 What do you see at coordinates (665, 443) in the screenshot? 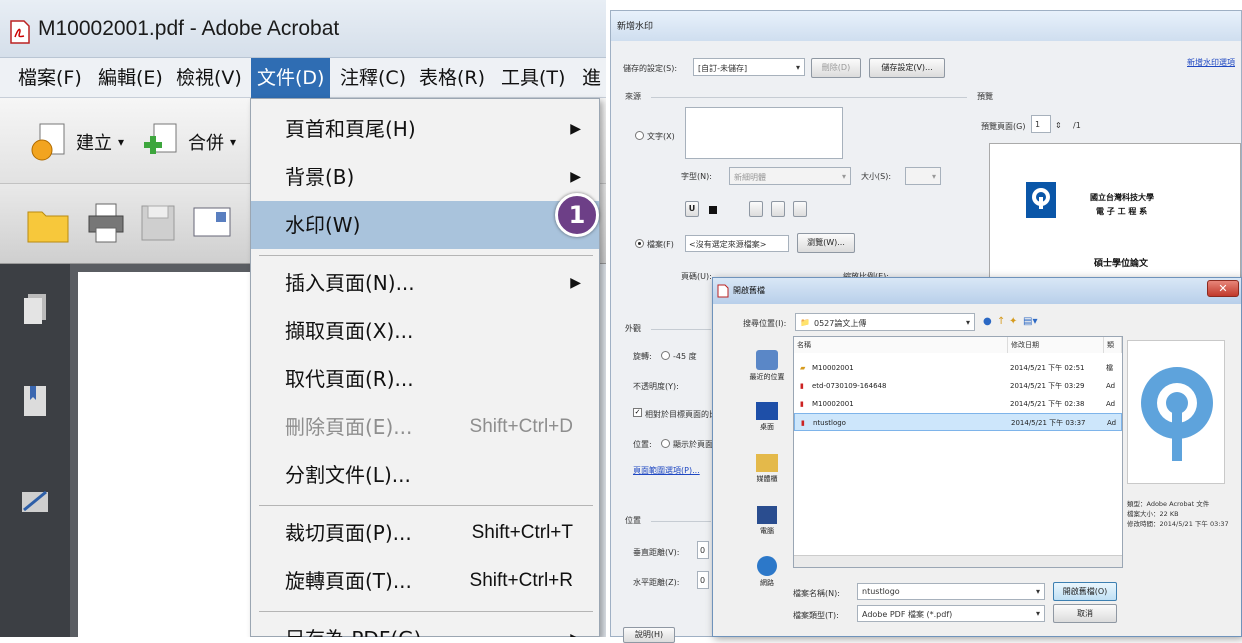
I see `location-radio` at bounding box center [665, 443].